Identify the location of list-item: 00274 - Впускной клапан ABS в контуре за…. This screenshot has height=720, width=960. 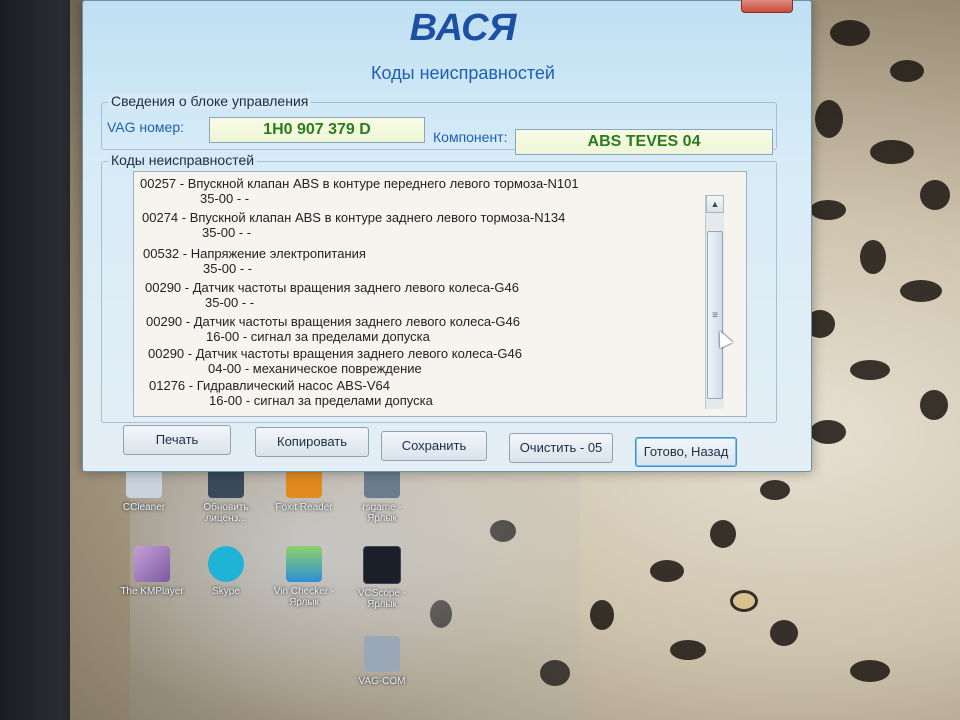
(353, 225).